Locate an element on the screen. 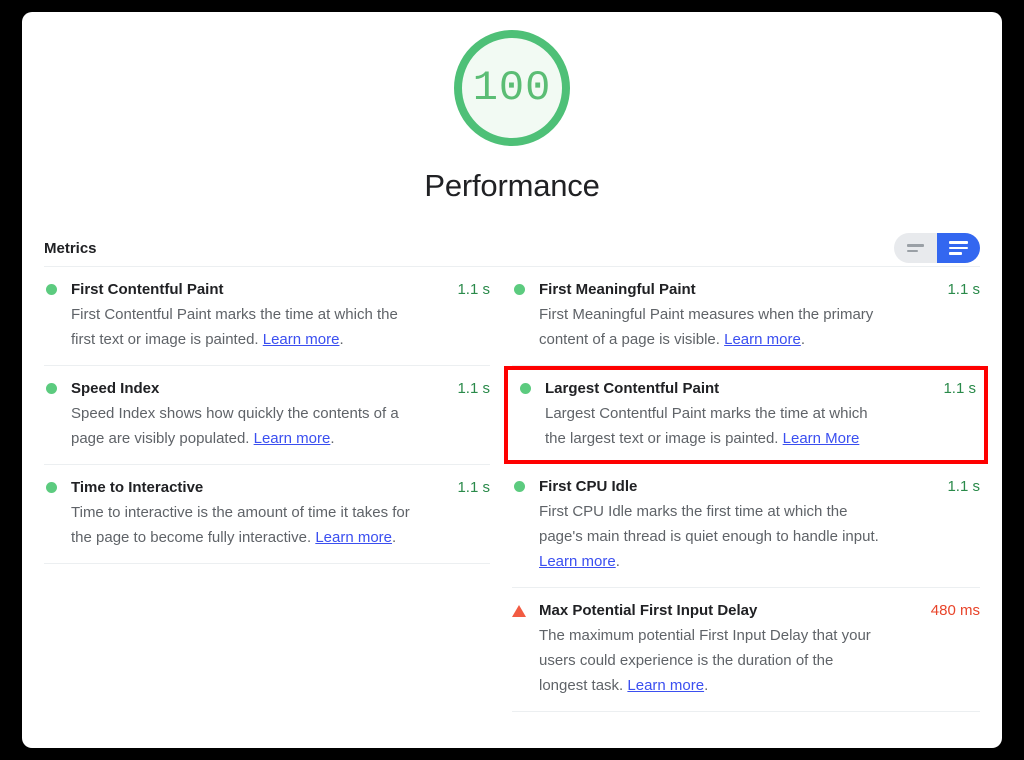  performance-score-value: 100 is located at coordinates (512, 88).